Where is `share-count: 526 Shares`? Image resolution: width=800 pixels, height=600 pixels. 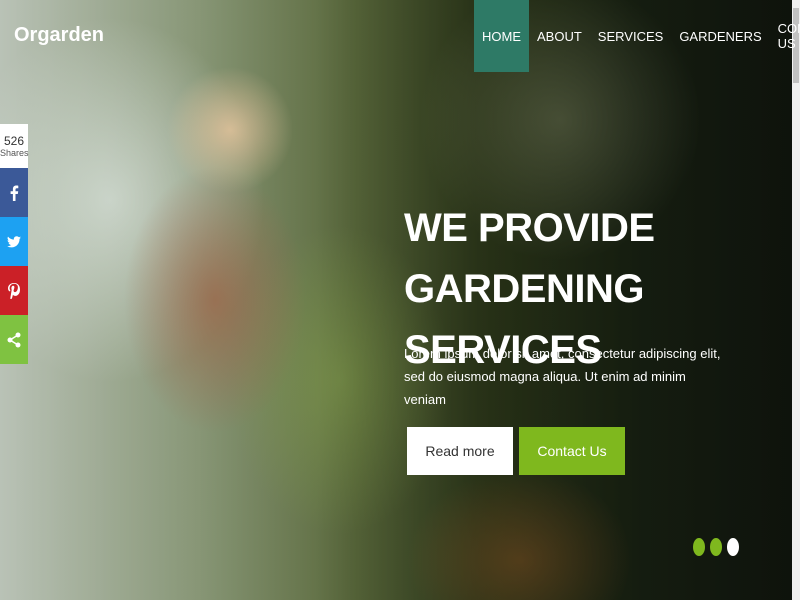 share-count: 526 Shares is located at coordinates (14, 146).